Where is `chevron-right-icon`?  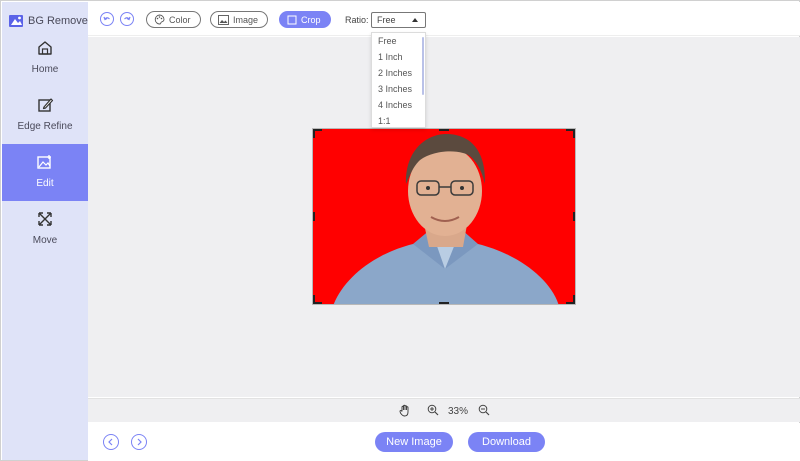 chevron-right-icon is located at coordinates (139, 442).